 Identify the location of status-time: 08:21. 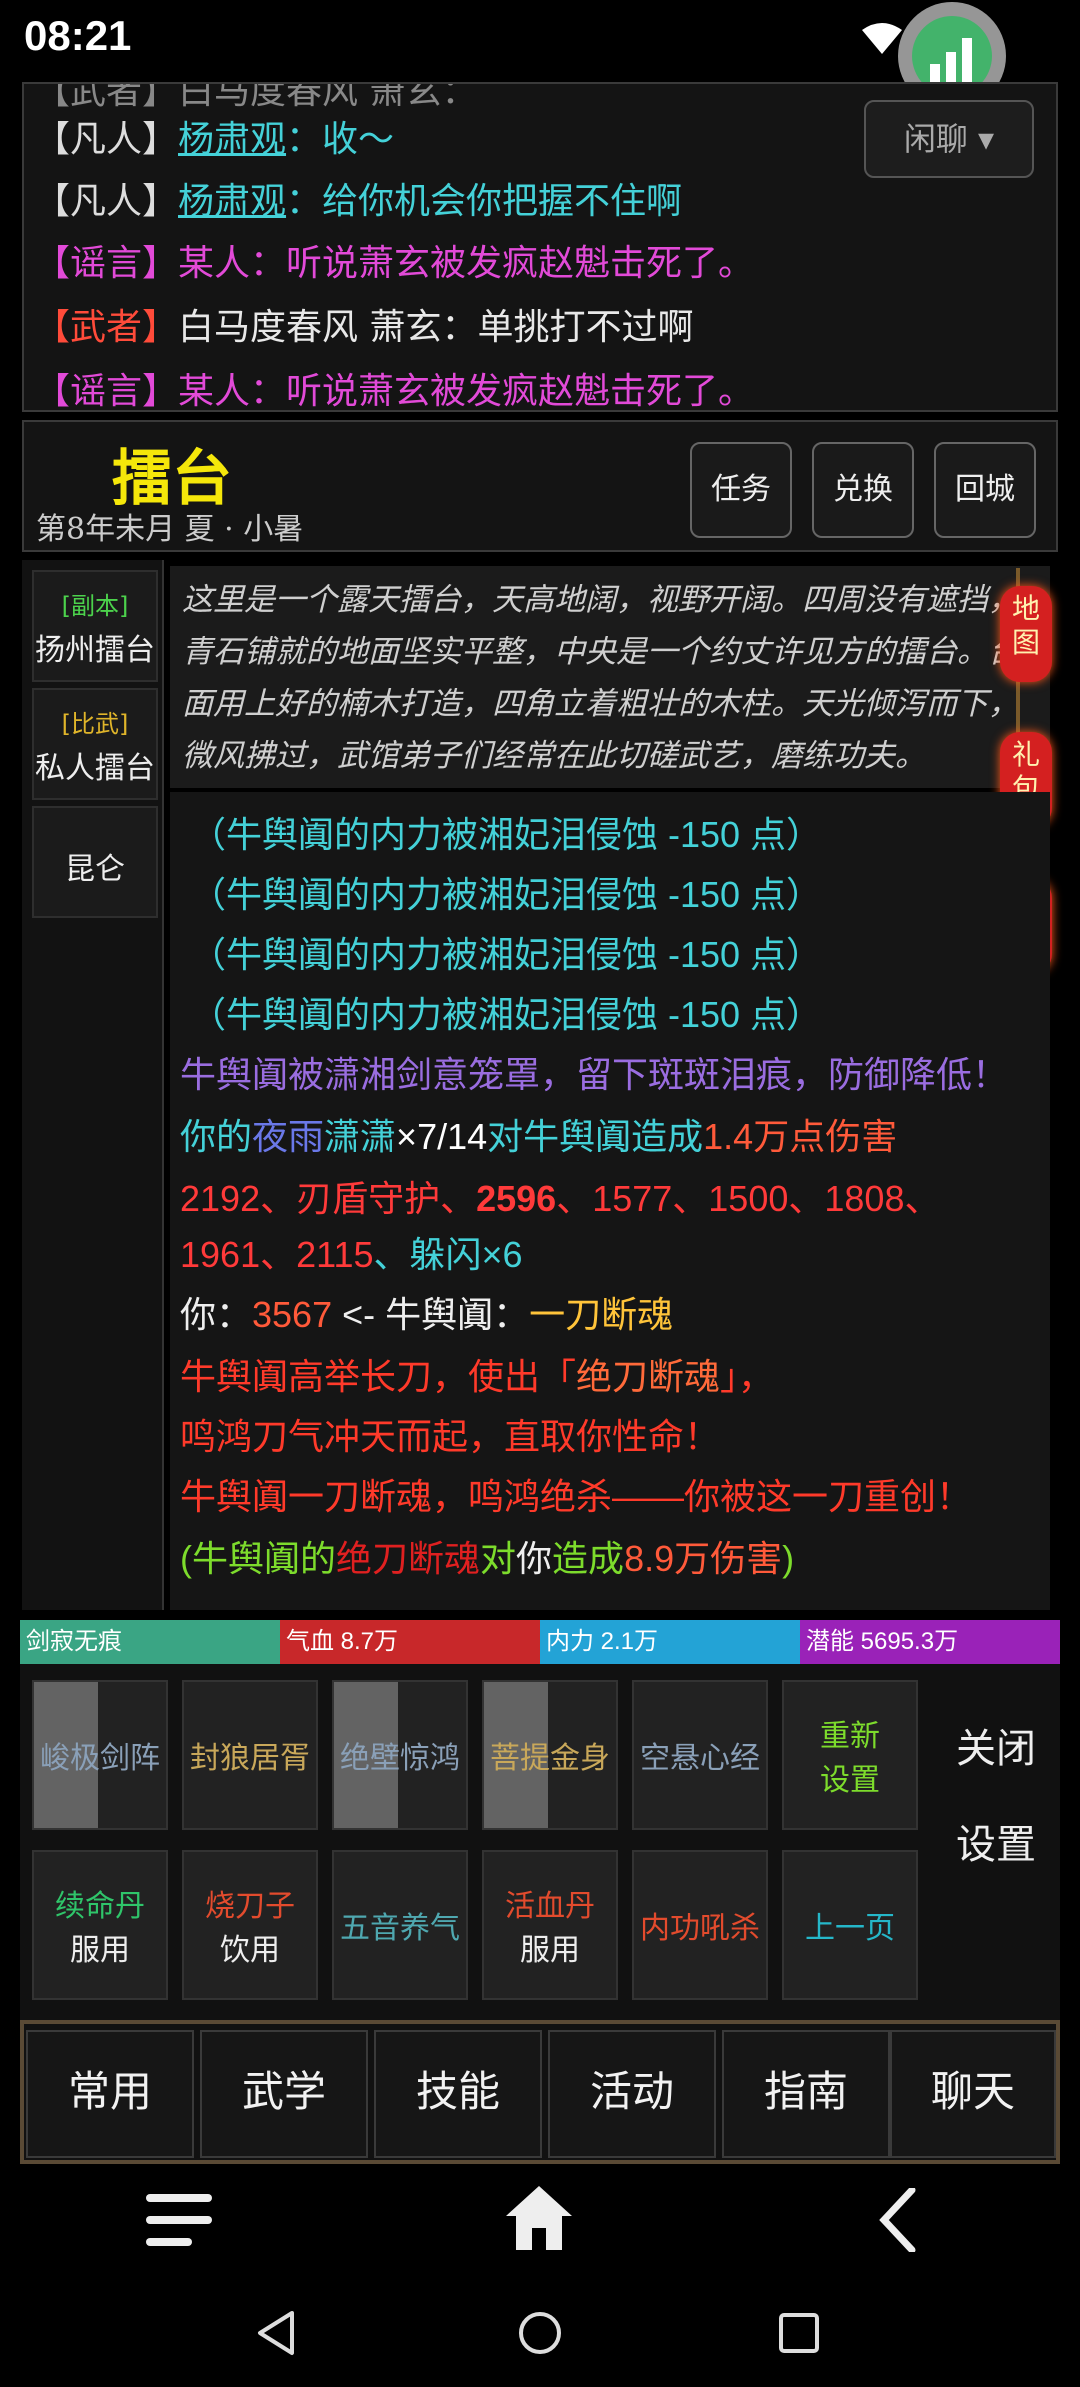
(77, 36).